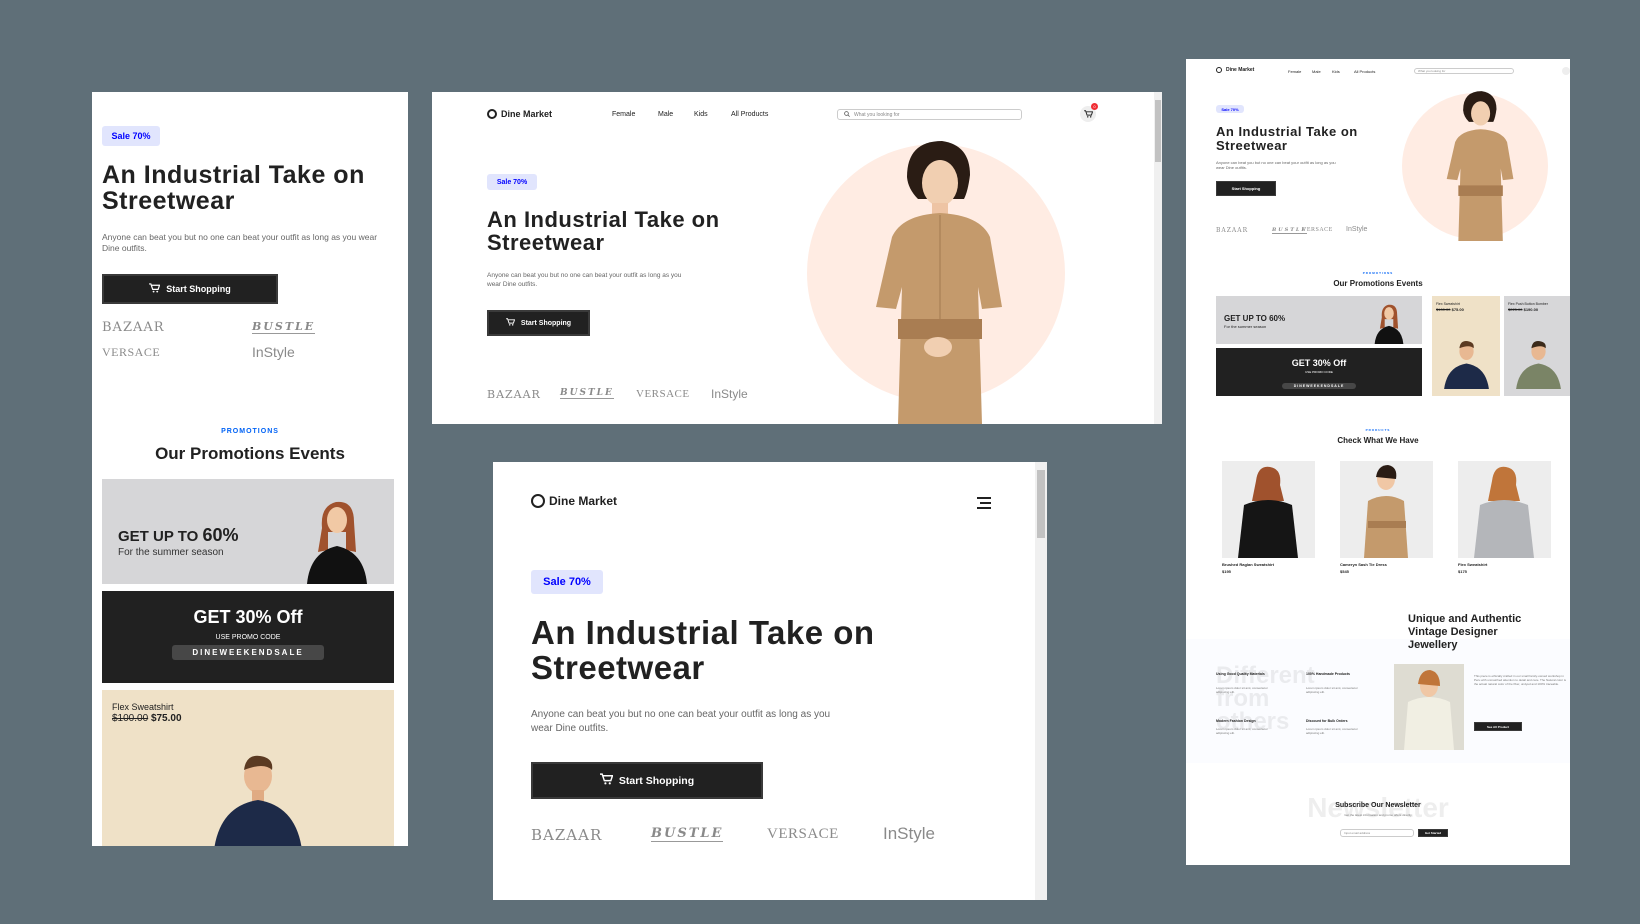  Describe the element at coordinates (1429, 707) in the screenshot. I see `unique-image` at that location.